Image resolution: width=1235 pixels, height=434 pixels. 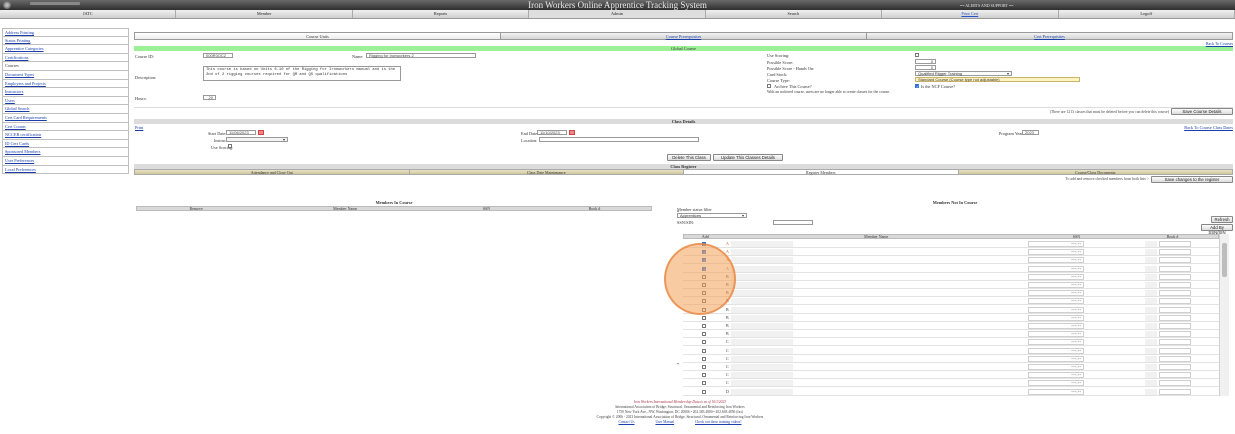 I want to click on program-year-input: 2023, so click(x=1030, y=132).